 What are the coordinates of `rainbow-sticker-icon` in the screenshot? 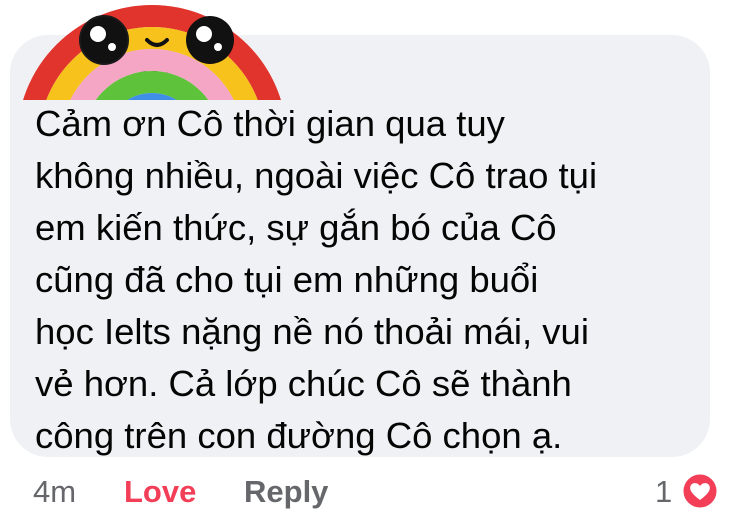 It's located at (152, 50).